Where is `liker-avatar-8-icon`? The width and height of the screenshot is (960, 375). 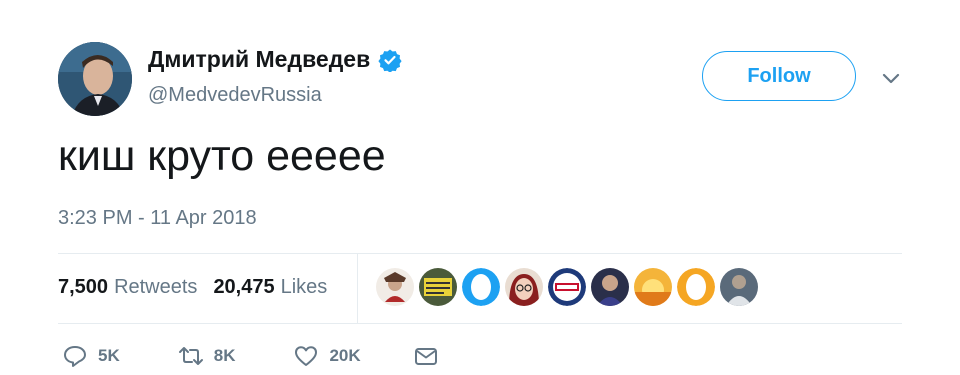 liker-avatar-8-icon is located at coordinates (696, 287).